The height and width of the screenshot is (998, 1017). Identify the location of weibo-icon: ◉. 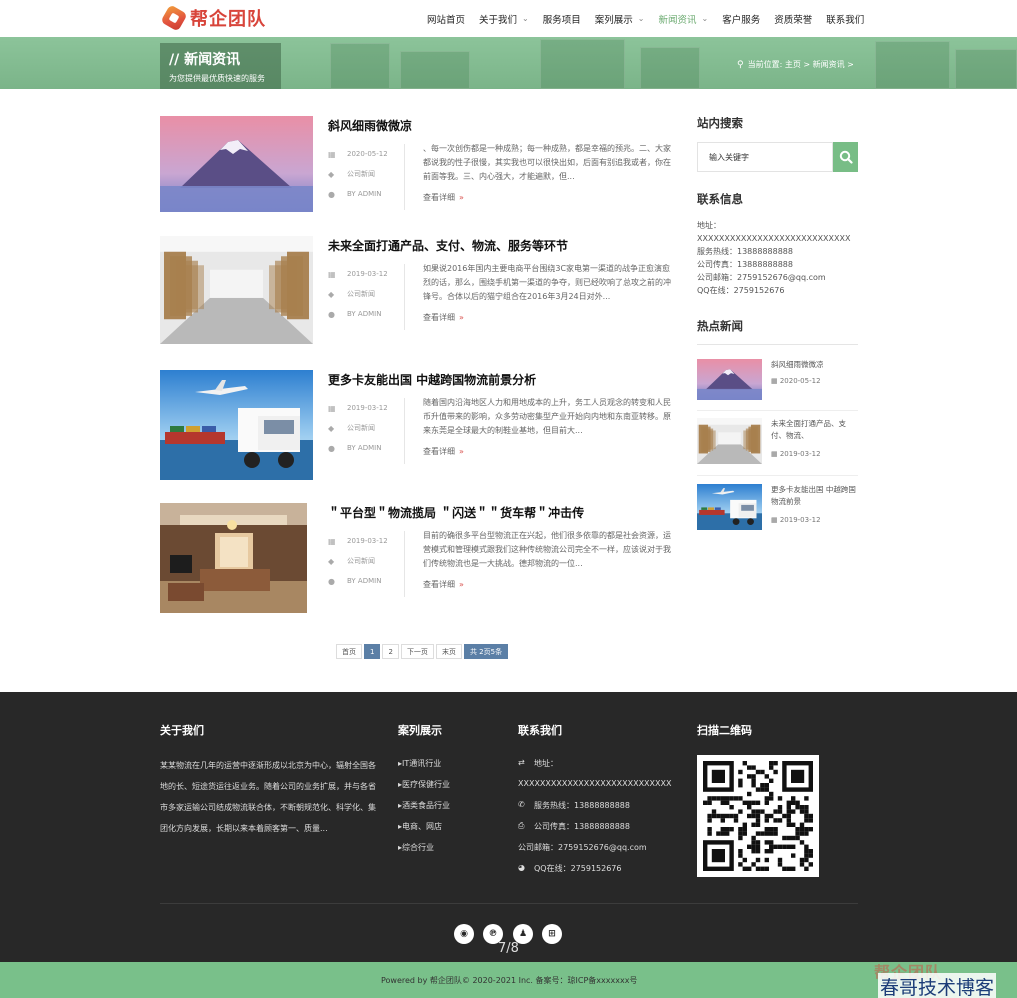
(464, 934).